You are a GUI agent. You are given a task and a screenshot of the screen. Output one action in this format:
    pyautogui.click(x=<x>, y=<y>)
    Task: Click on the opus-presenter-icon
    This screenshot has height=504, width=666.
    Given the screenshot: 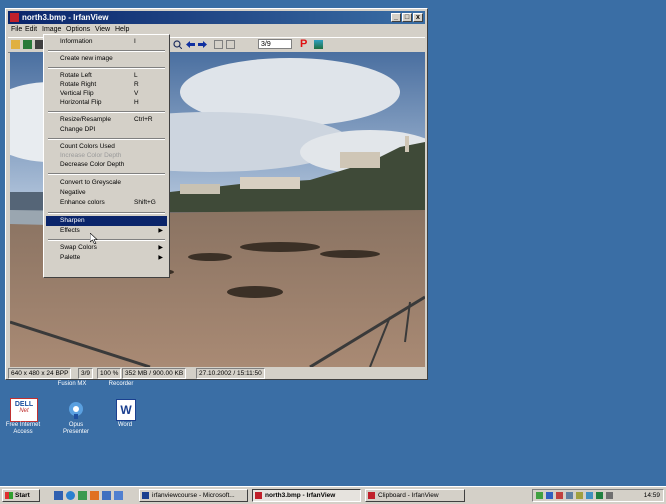 What is the action you would take?
    pyautogui.click(x=76, y=410)
    